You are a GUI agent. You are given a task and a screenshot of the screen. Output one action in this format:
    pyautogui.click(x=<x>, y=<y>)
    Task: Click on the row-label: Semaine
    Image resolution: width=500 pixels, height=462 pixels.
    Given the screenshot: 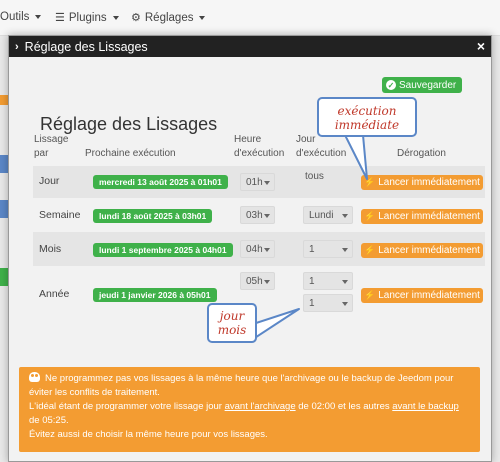 What is the action you would take?
    pyautogui.click(x=60, y=215)
    